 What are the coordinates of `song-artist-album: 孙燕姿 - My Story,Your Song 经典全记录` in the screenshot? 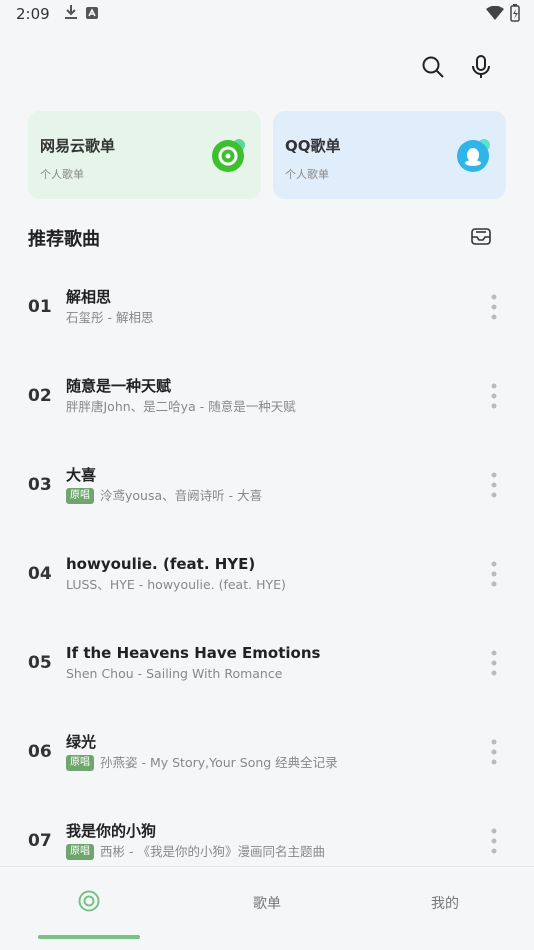 It's located at (219, 762).